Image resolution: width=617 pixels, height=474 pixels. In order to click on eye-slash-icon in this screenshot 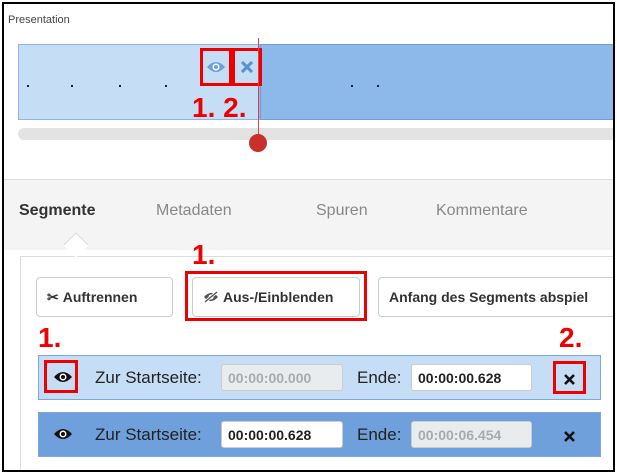, I will do `click(211, 297)`.